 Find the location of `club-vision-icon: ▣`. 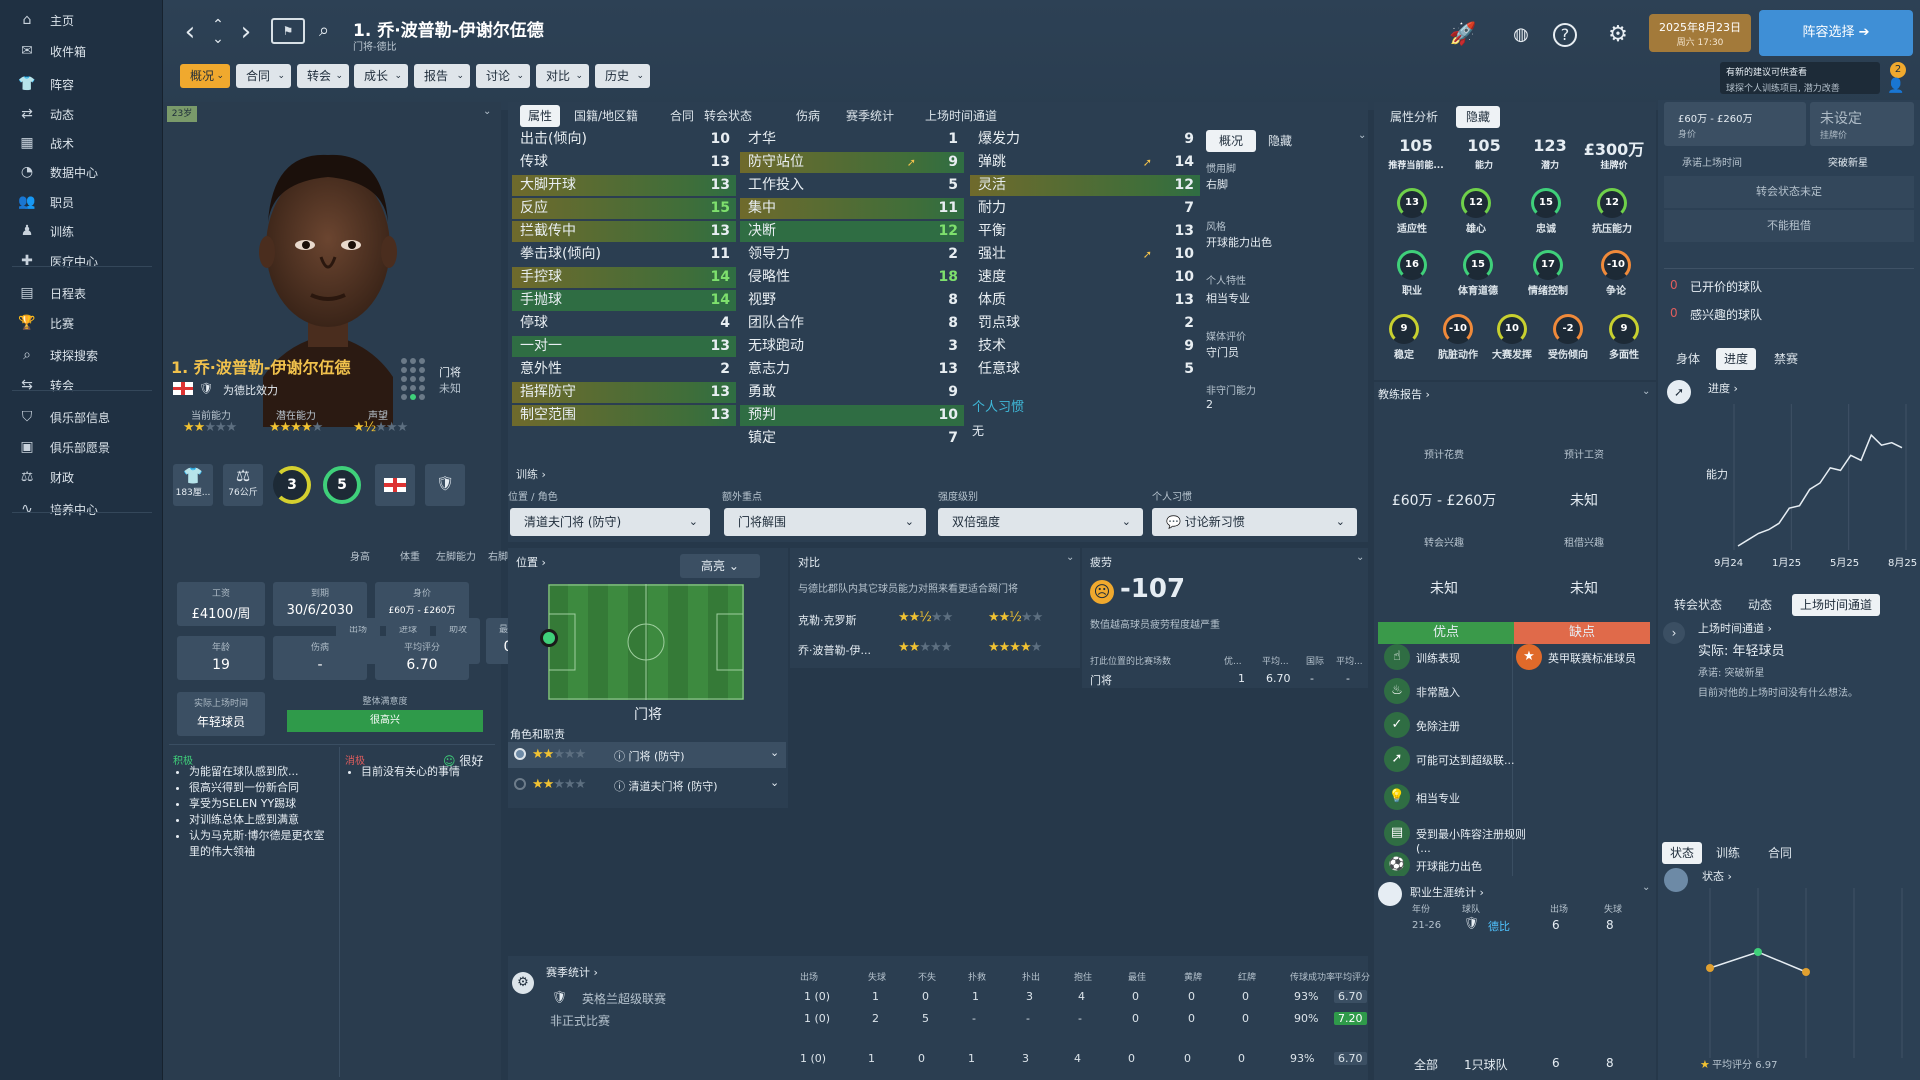

club-vision-icon: ▣ is located at coordinates (27, 447).